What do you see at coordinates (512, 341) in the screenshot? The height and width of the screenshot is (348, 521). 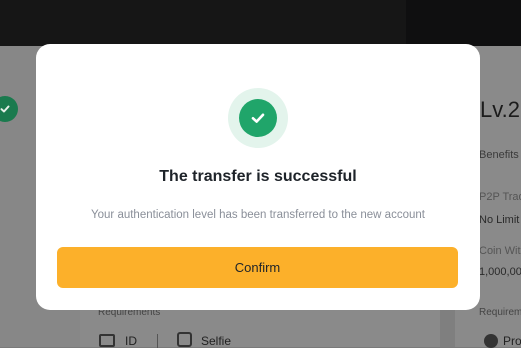 I see `requirement-pro: Pro` at bounding box center [512, 341].